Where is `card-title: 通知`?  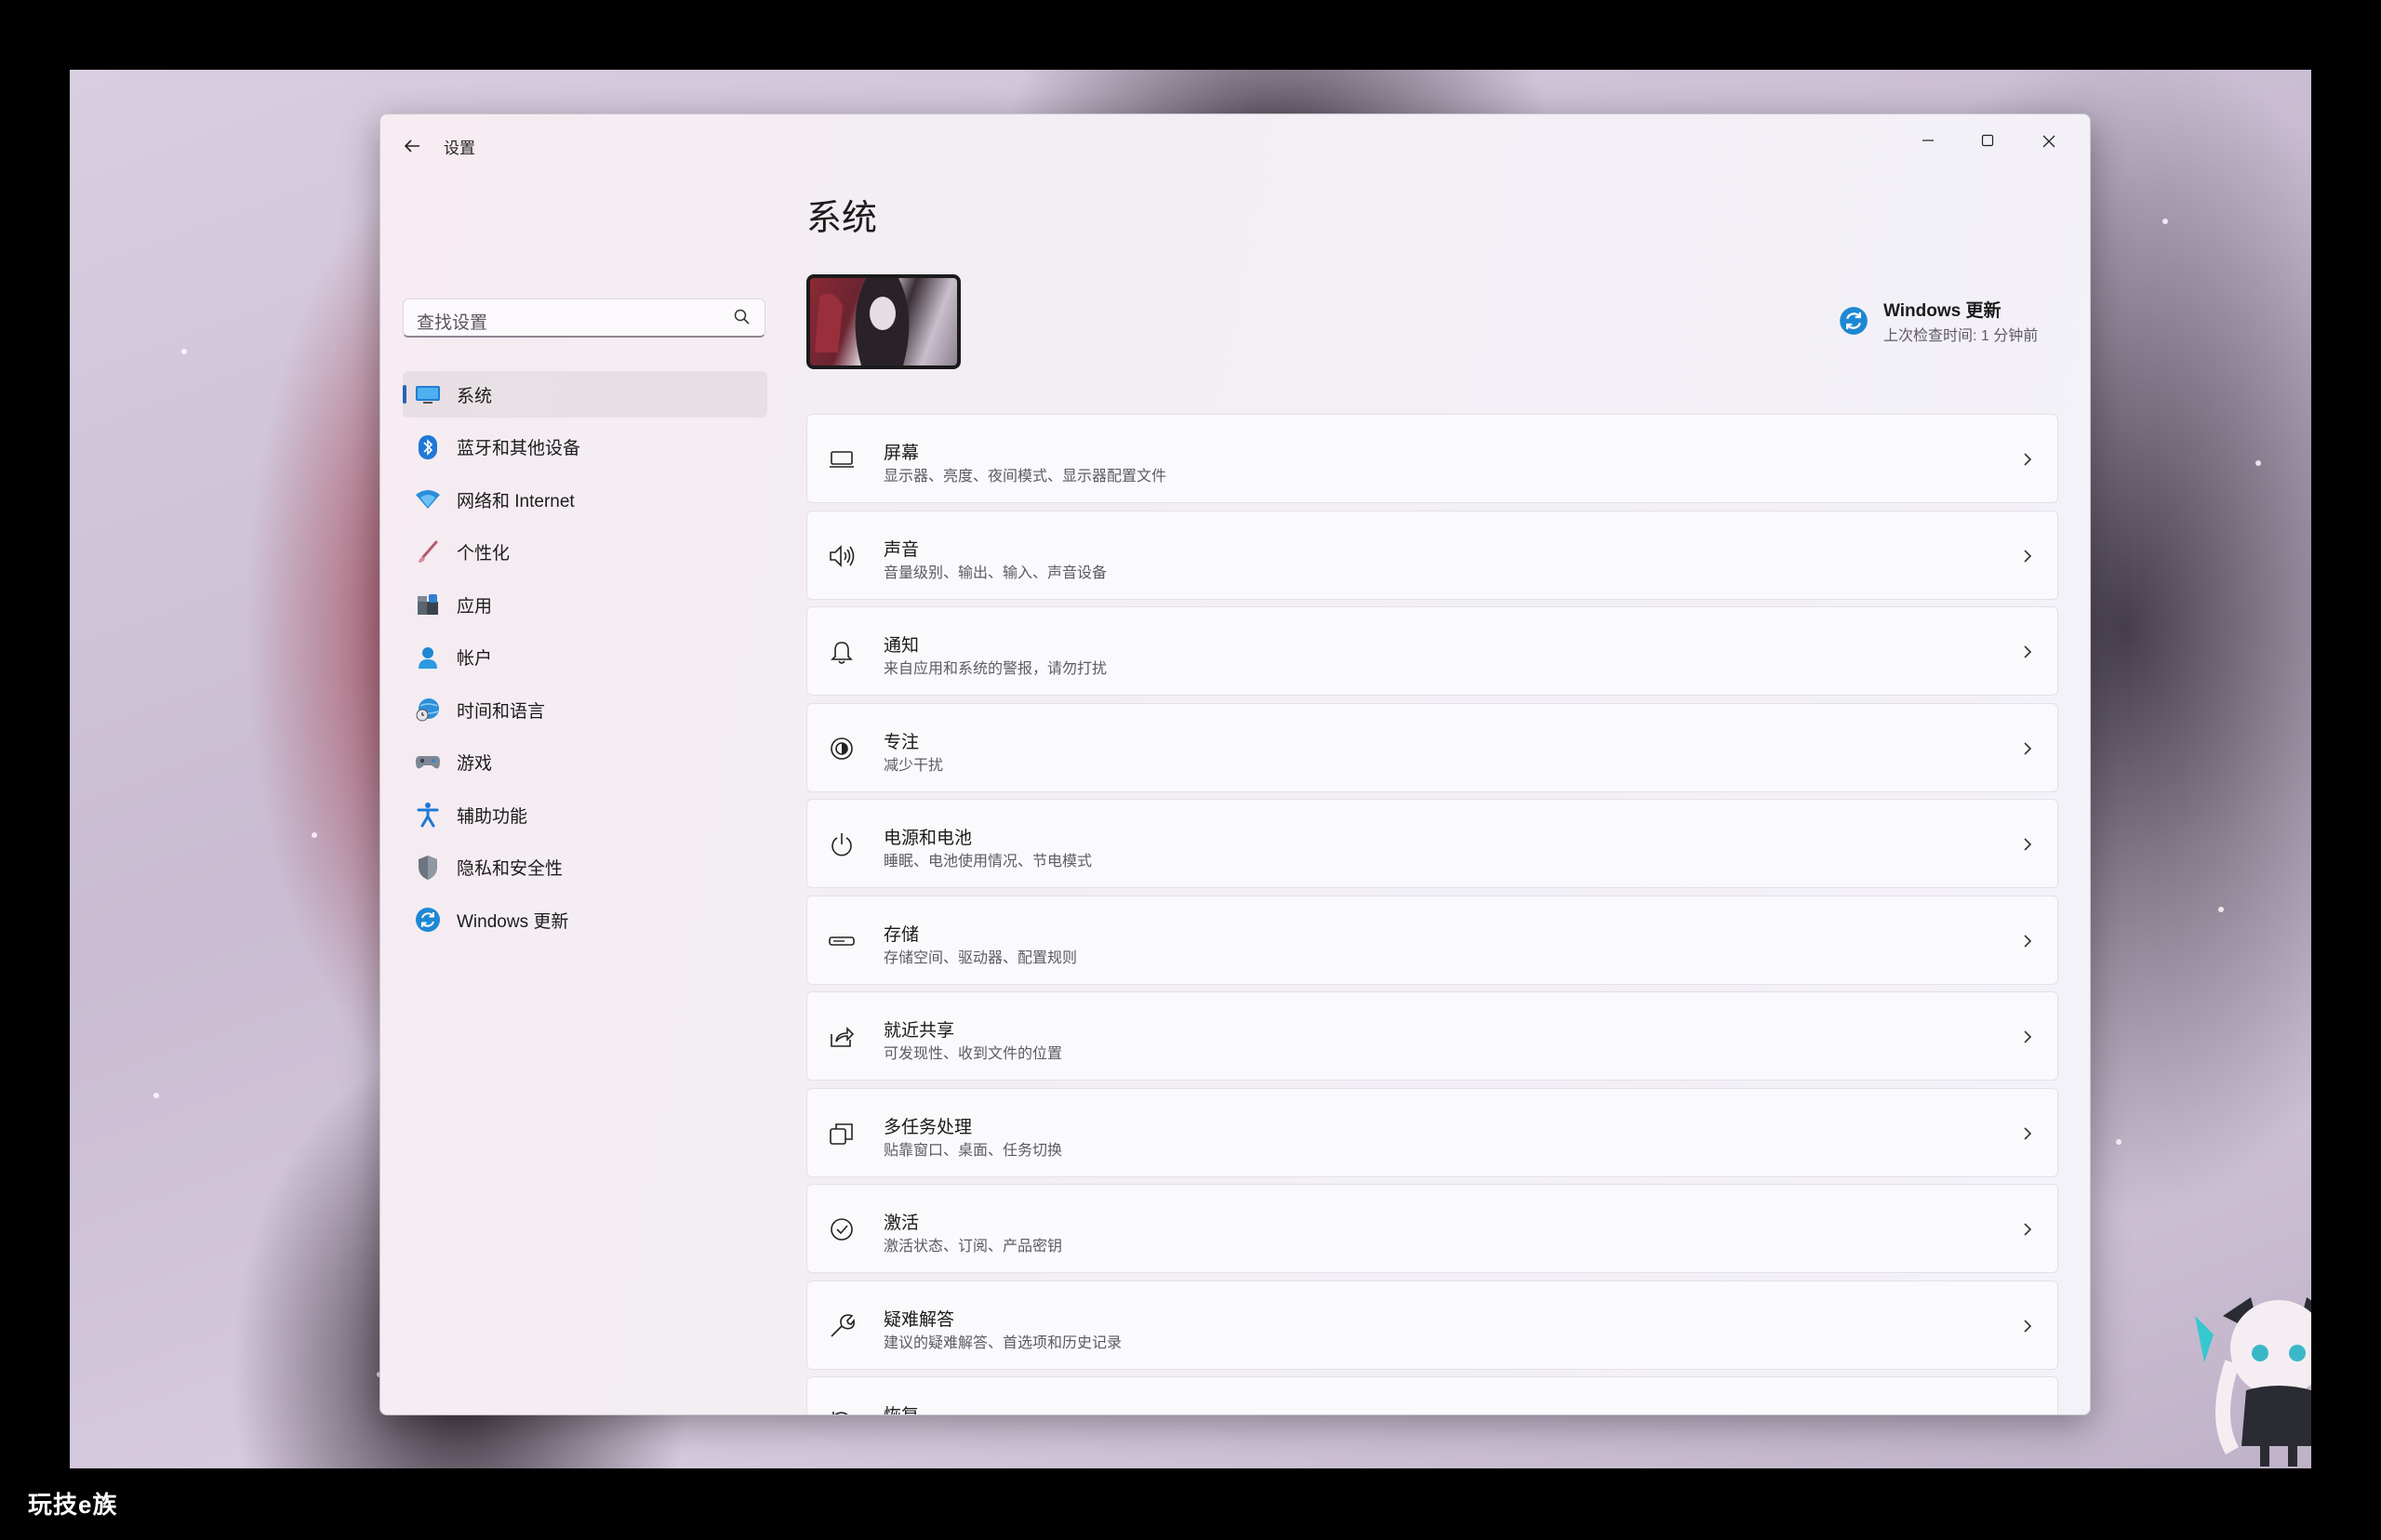 card-title: 通知 is located at coordinates (902, 646).